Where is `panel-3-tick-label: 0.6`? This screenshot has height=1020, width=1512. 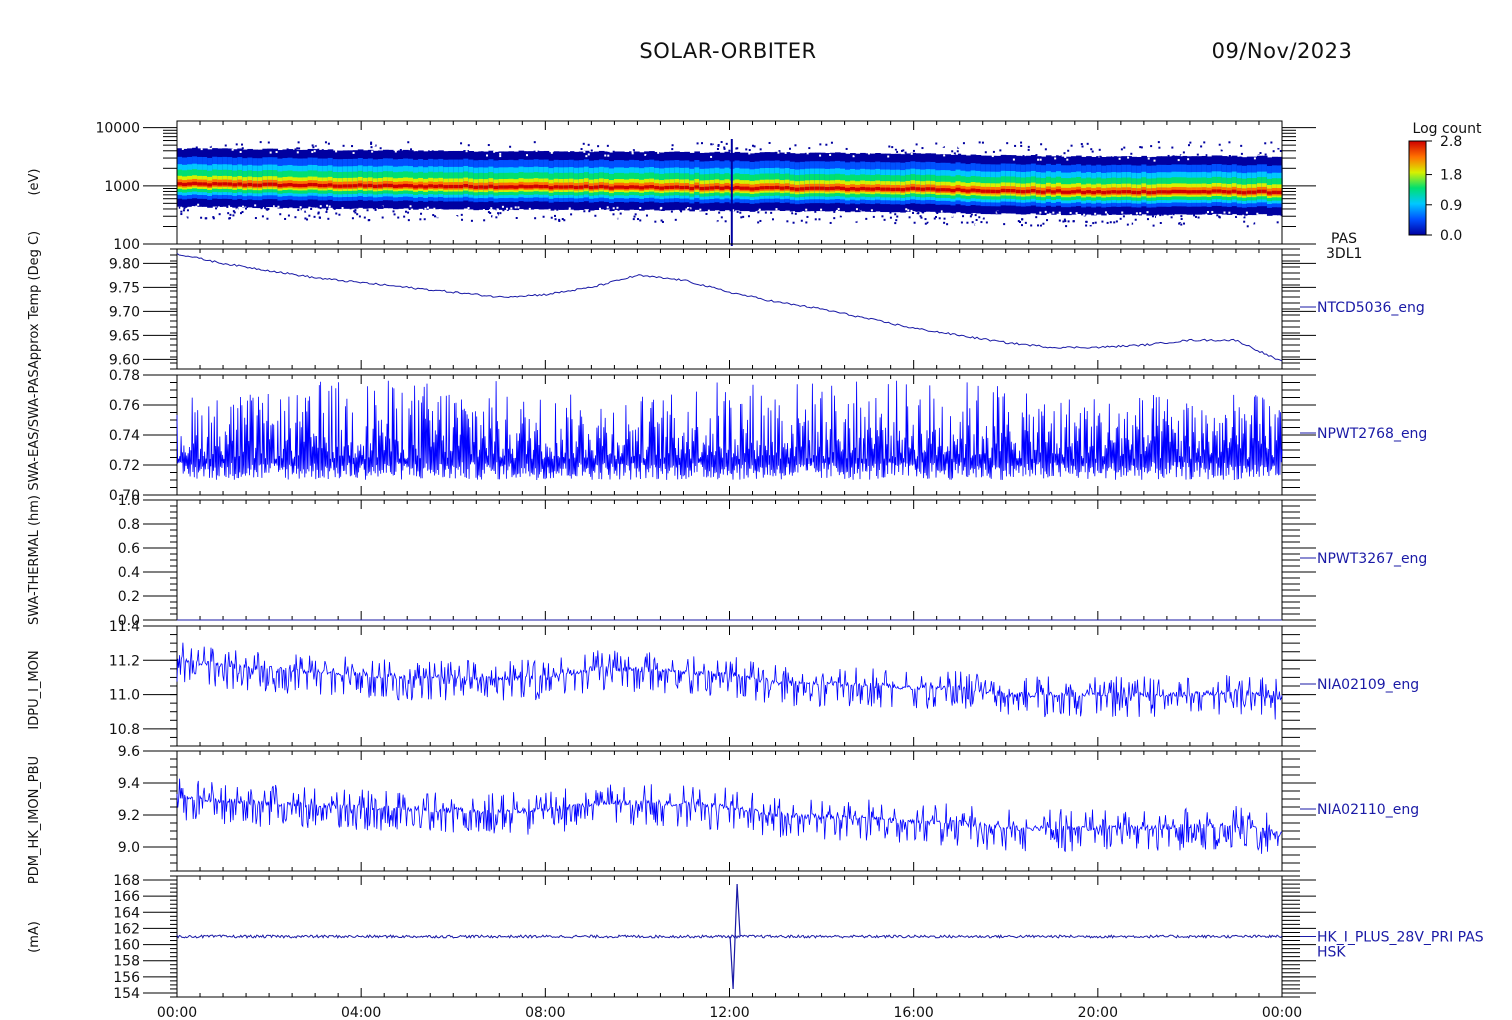
panel-3-tick-label: 0.6 is located at coordinates (129, 549).